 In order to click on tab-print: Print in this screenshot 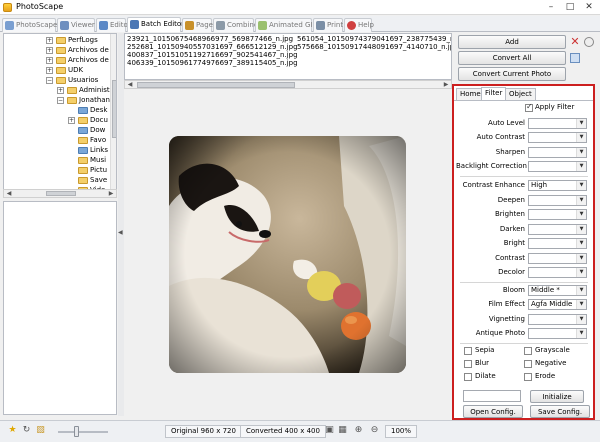, I will do `click(328, 25)`.